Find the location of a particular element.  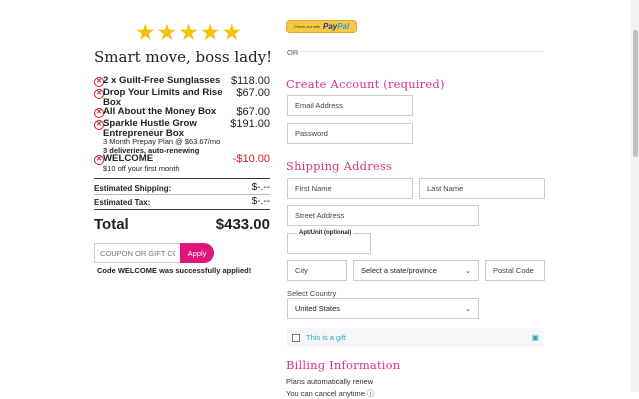

create-account-heading: Create Account (required) is located at coordinates (365, 84).